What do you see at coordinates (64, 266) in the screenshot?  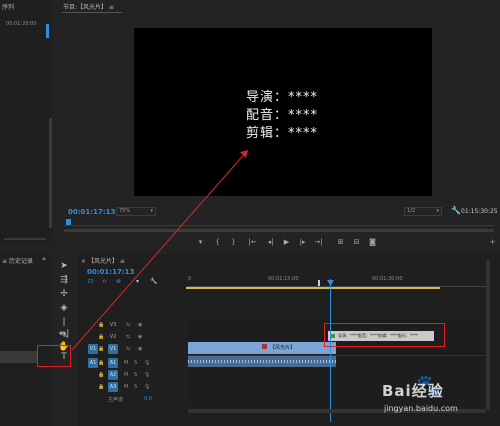 I see `selection-tool-icon: ➤` at bounding box center [64, 266].